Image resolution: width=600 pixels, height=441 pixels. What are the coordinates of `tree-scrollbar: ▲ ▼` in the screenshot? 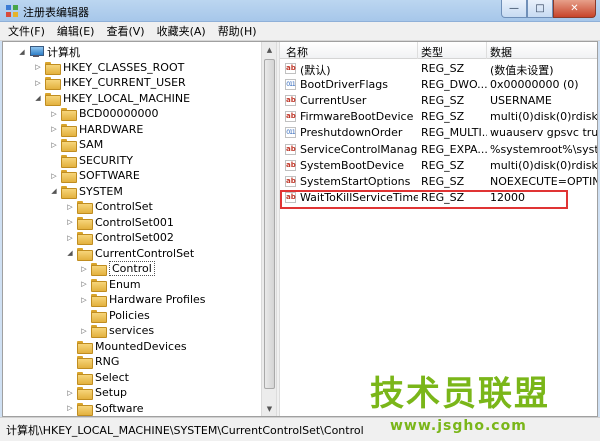 It's located at (268, 229).